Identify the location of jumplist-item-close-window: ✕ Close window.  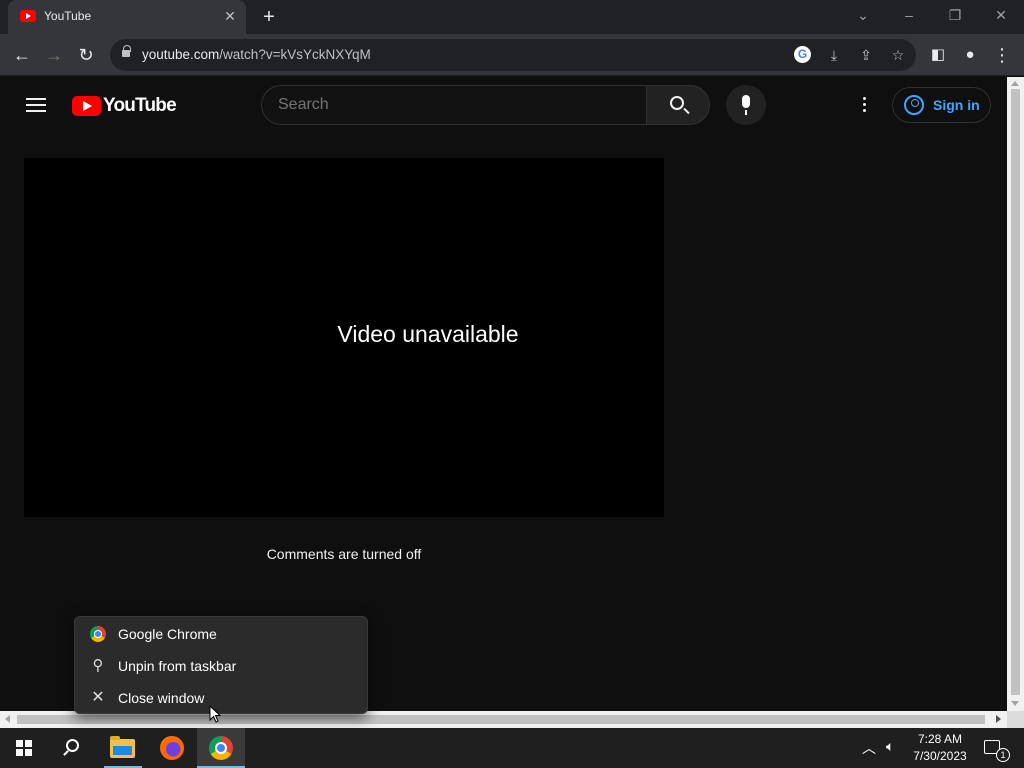
(221, 698).